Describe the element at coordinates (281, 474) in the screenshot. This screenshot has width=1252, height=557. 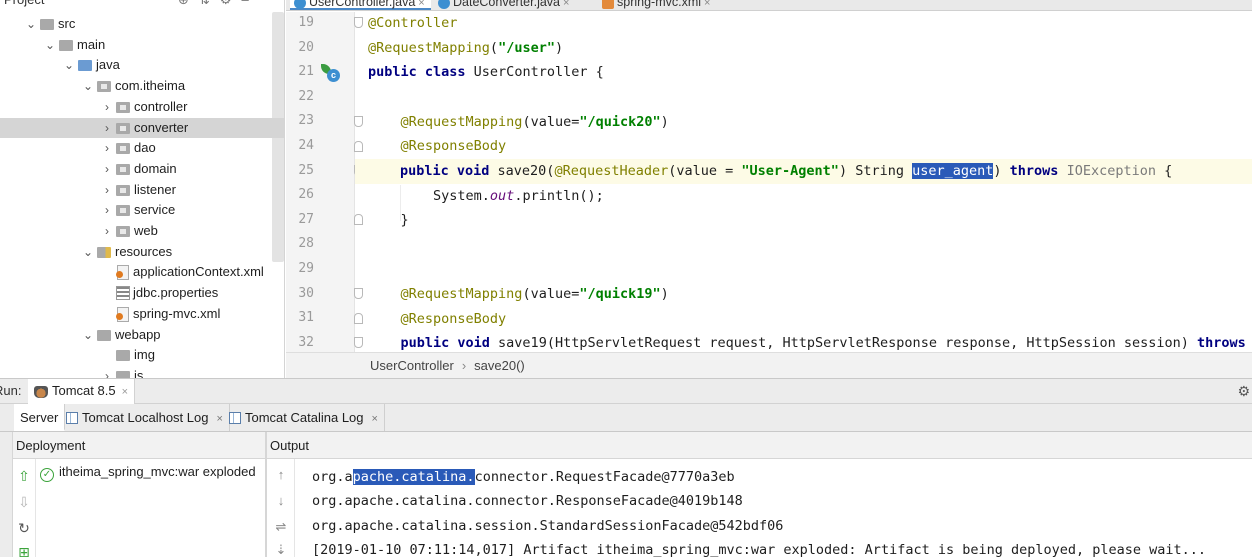
I see `scroll-up-icon: ↑` at that location.